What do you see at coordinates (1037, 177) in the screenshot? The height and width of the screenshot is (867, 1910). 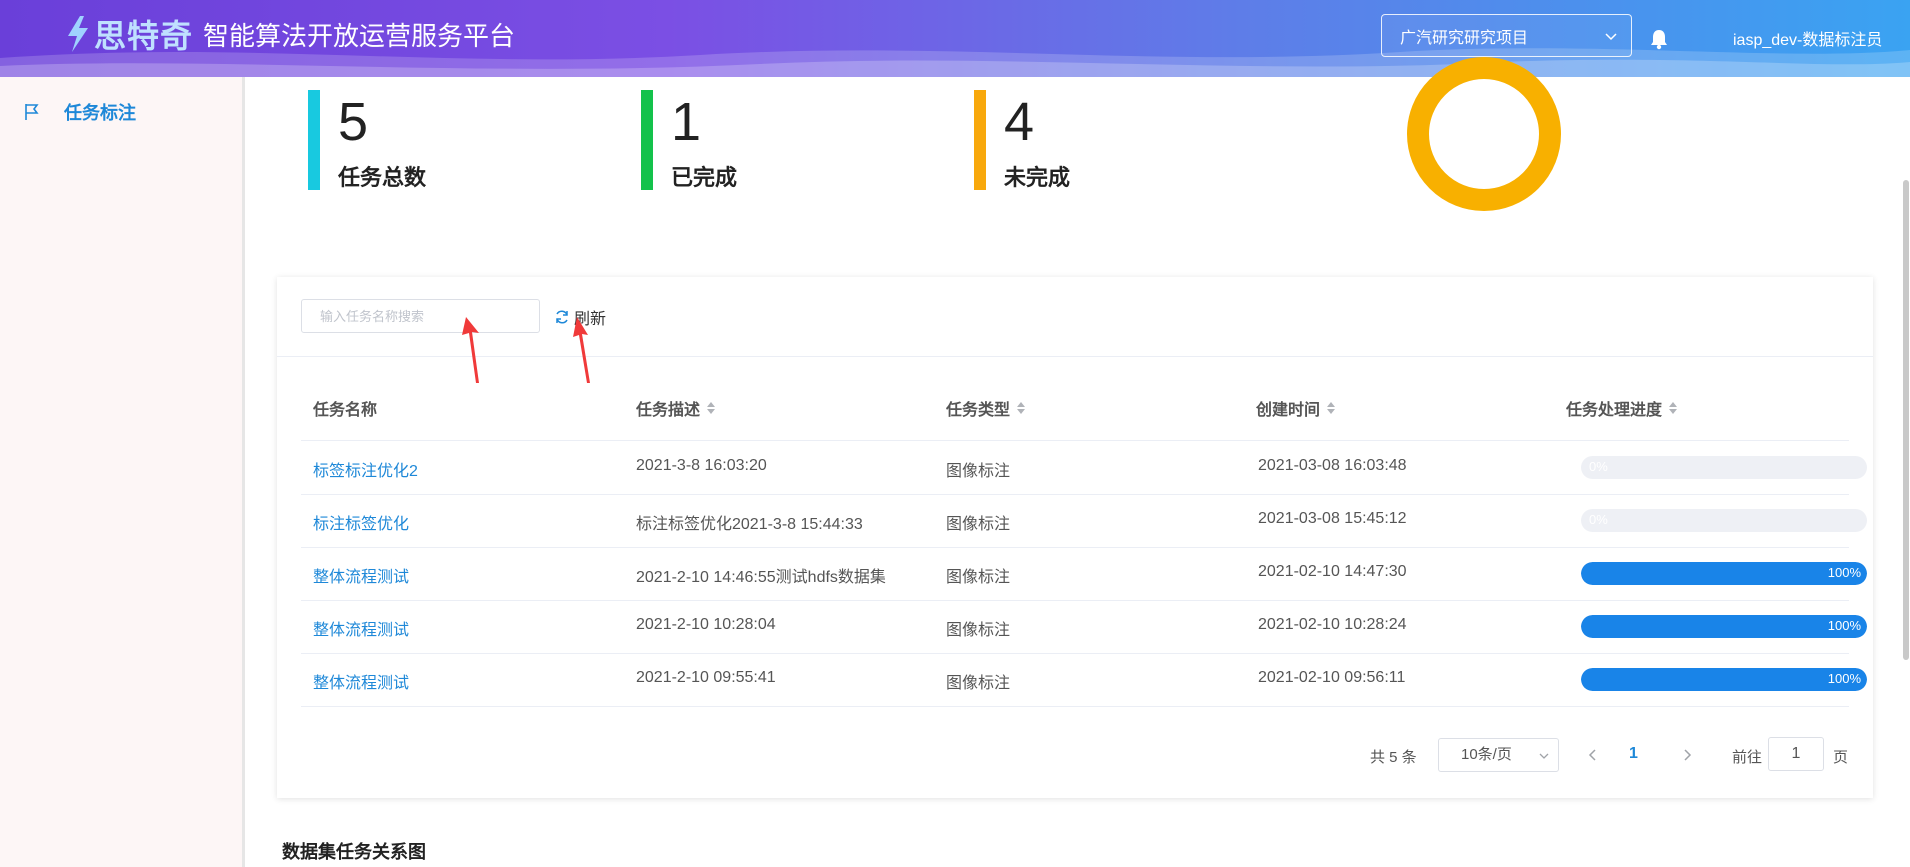 I see `stat-uncompleted-label: 未完成` at bounding box center [1037, 177].